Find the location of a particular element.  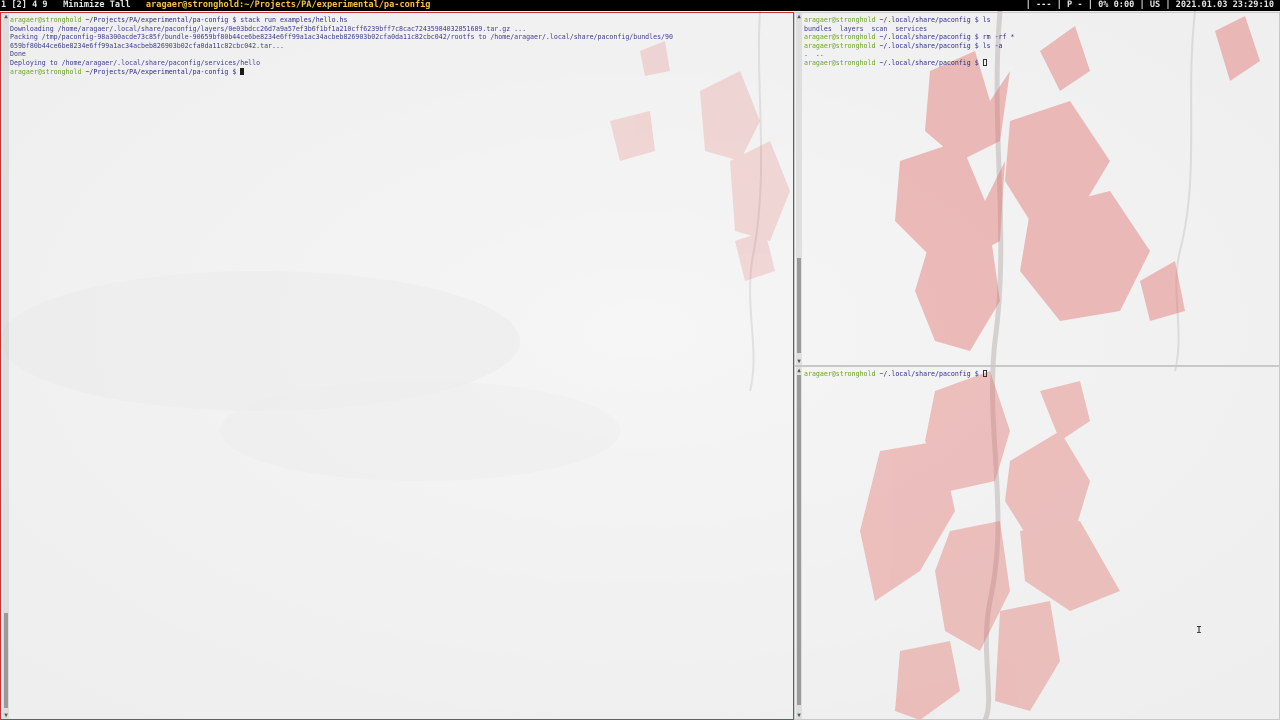

workspace-list-rest: 4 9 is located at coordinates (37, 5).